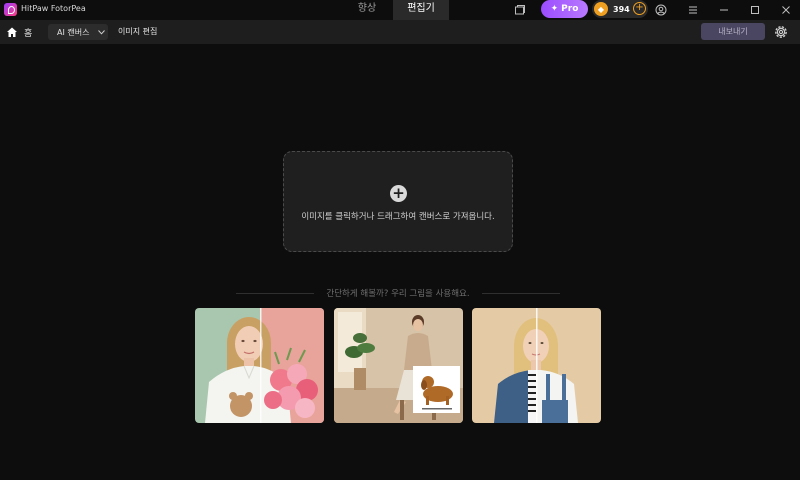  What do you see at coordinates (661, 10) in the screenshot?
I see `user-icon` at bounding box center [661, 10].